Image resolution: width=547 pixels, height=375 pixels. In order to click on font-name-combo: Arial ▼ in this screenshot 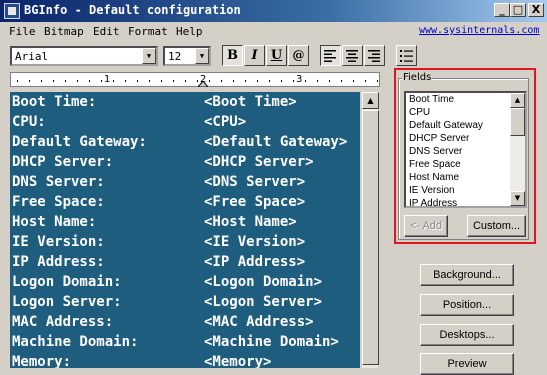, I will do `click(84, 56)`.